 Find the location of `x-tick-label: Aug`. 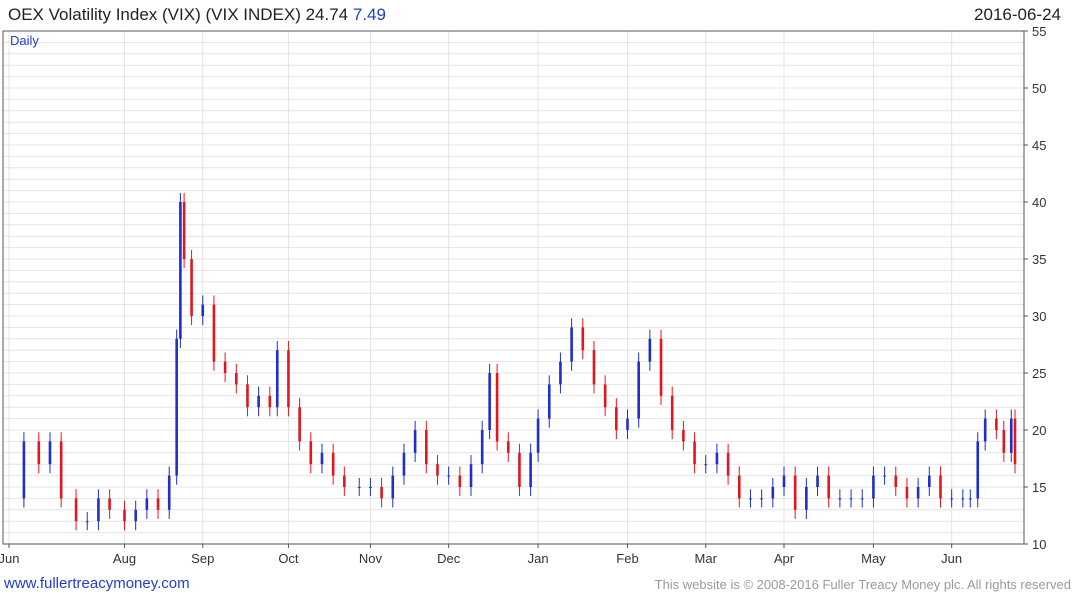

x-tick-label: Aug is located at coordinates (124, 558).